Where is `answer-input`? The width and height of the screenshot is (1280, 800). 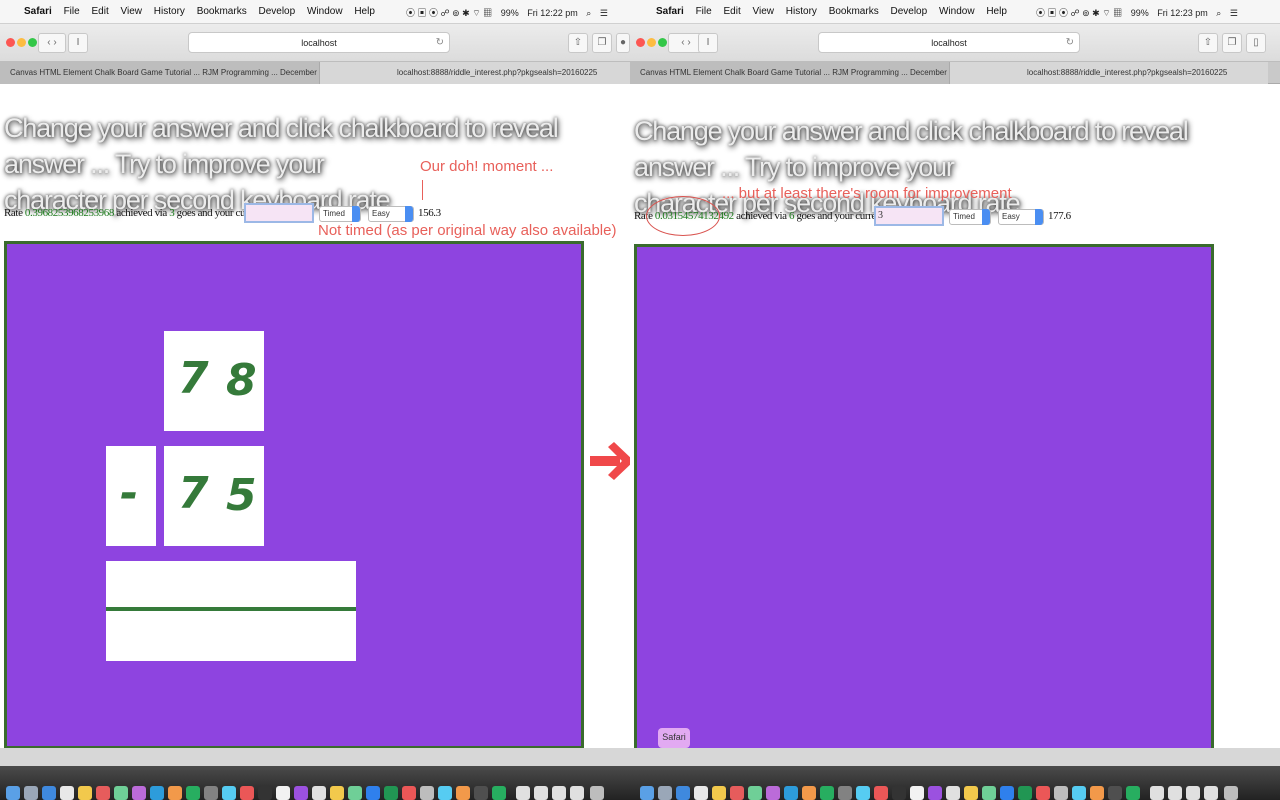
answer-input is located at coordinates (279, 213).